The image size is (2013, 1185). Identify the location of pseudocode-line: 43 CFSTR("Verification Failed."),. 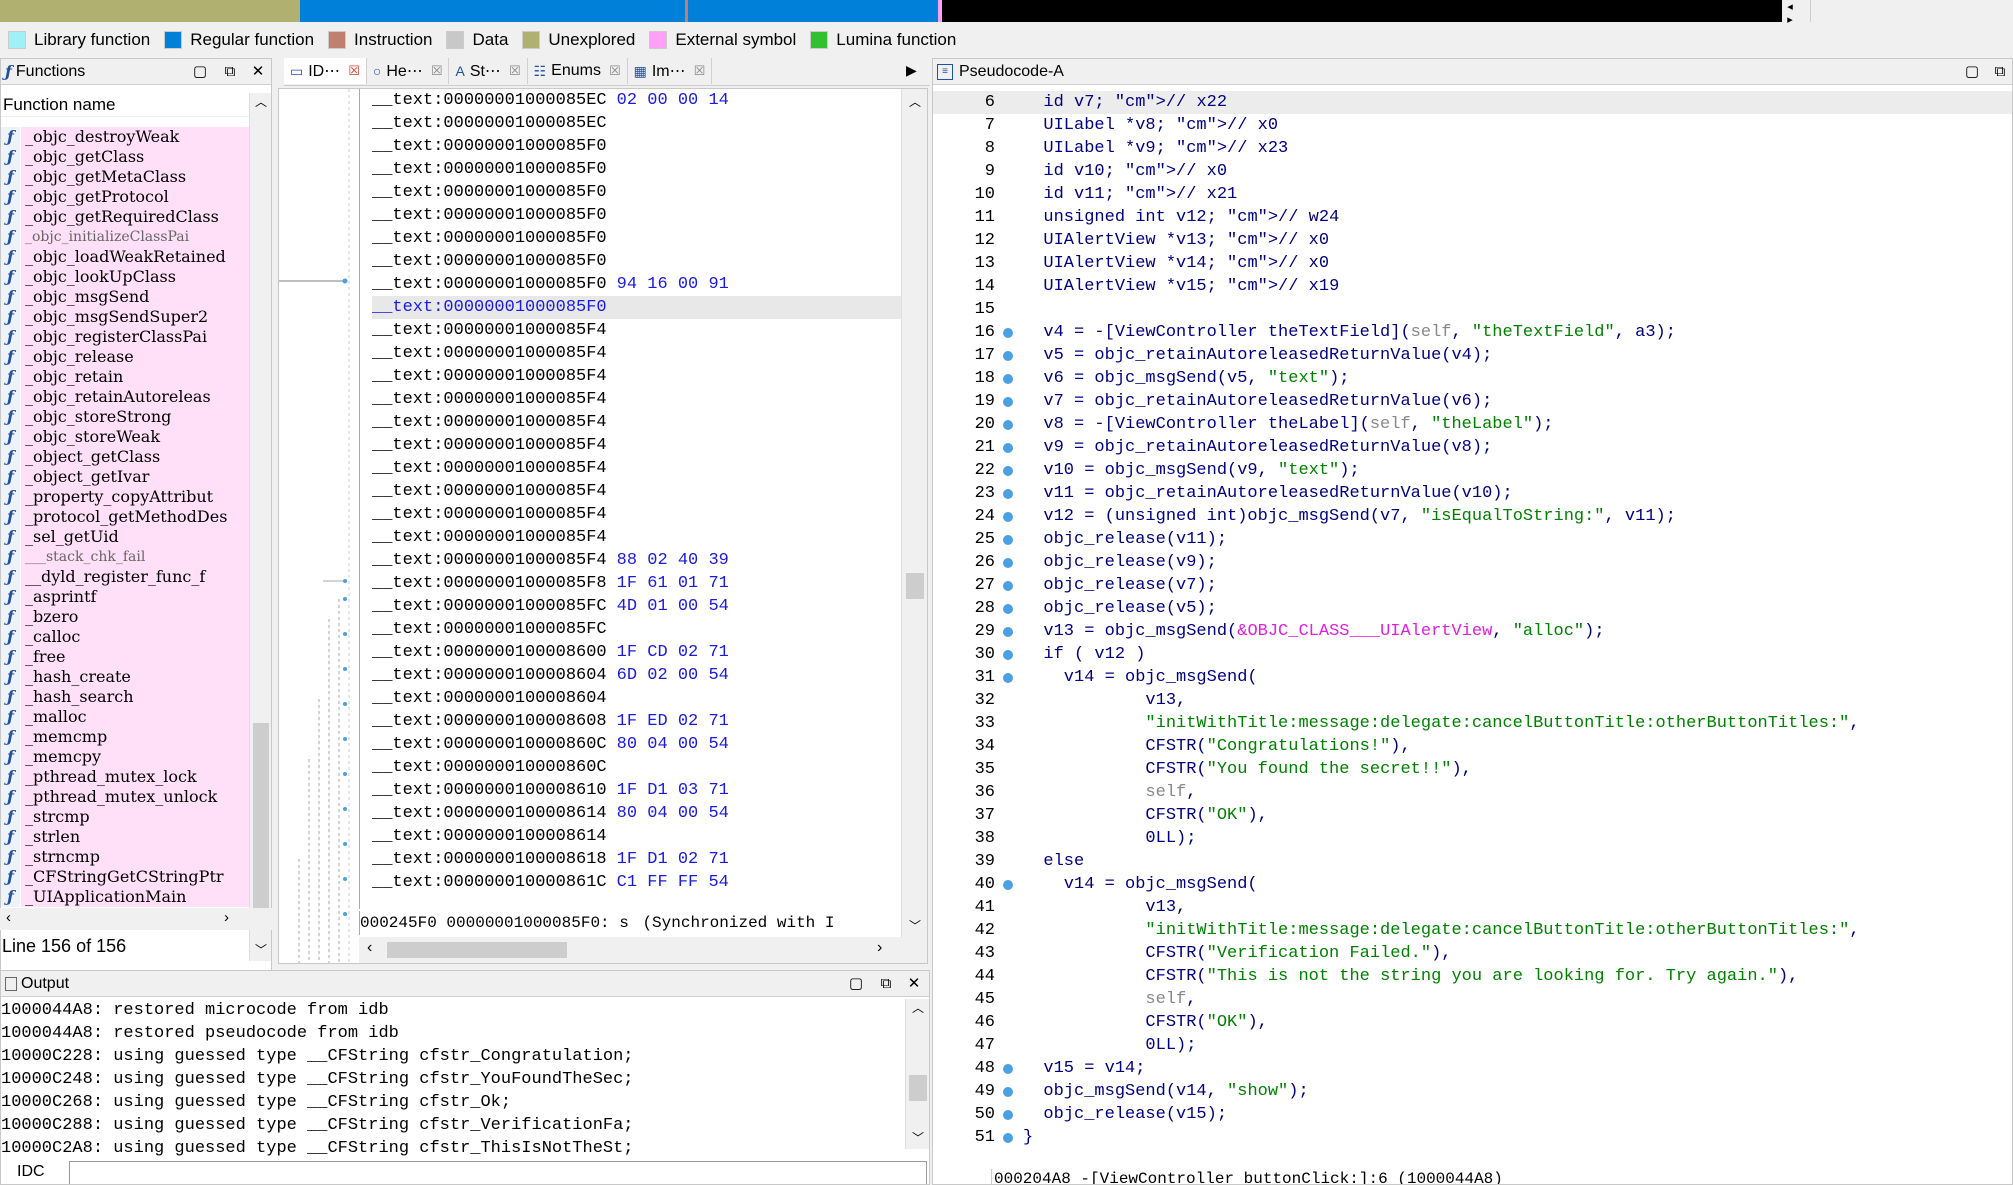
(1472, 953).